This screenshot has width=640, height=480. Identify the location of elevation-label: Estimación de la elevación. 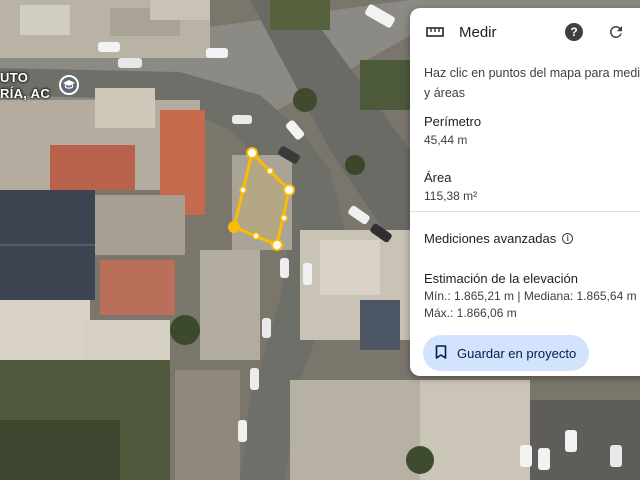
(501, 278).